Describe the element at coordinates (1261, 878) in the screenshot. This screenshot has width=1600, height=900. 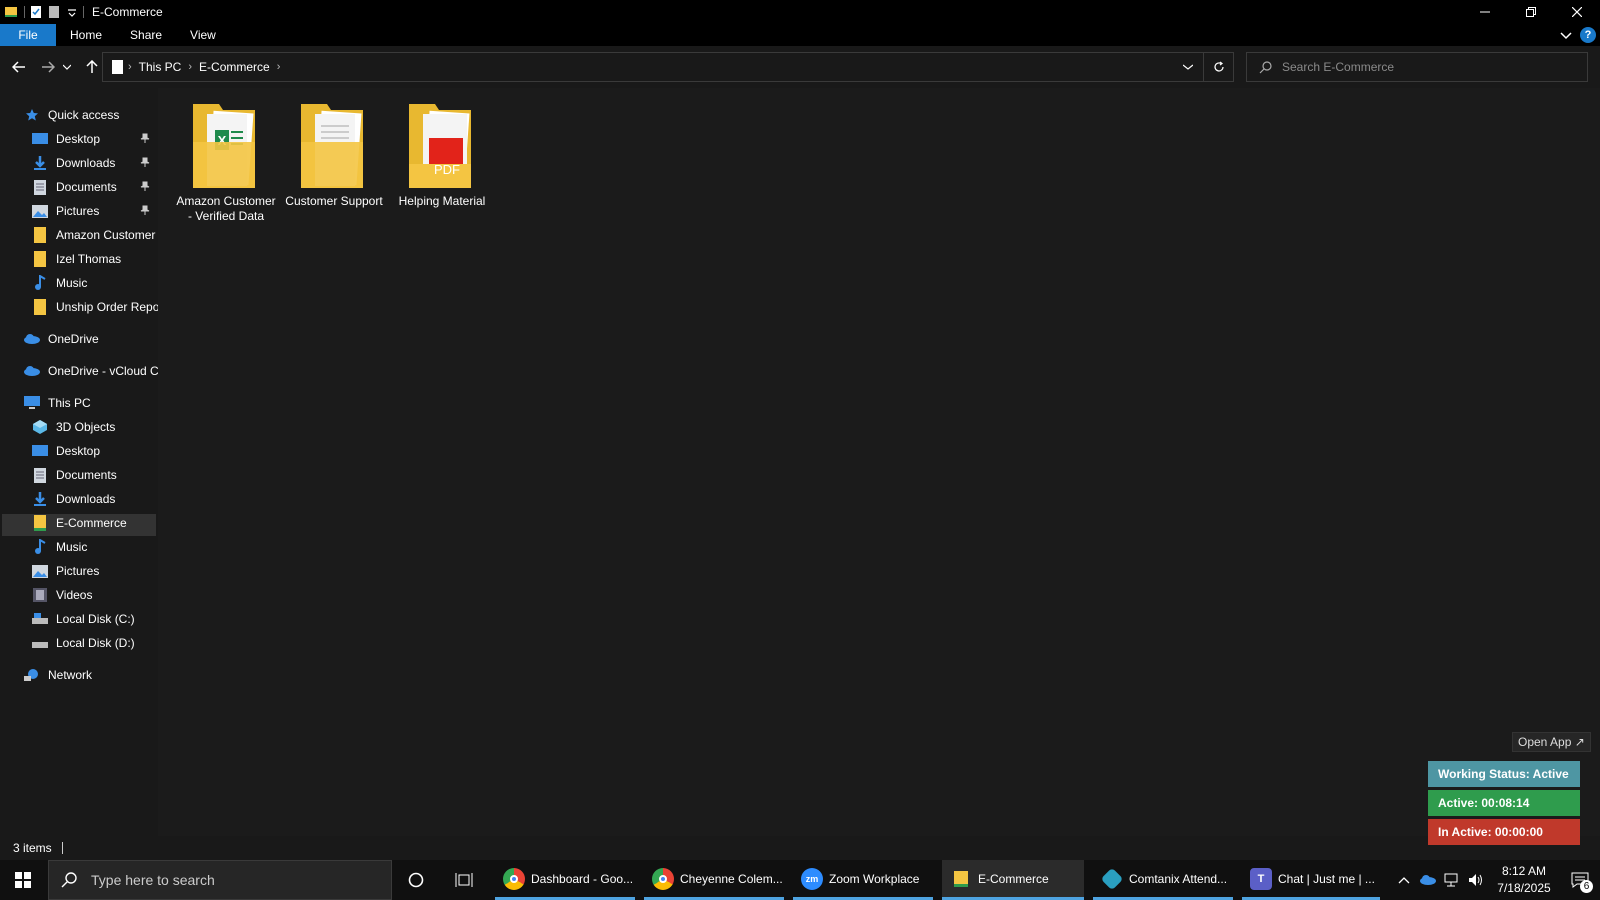
I see `teams-icon: T` at that location.